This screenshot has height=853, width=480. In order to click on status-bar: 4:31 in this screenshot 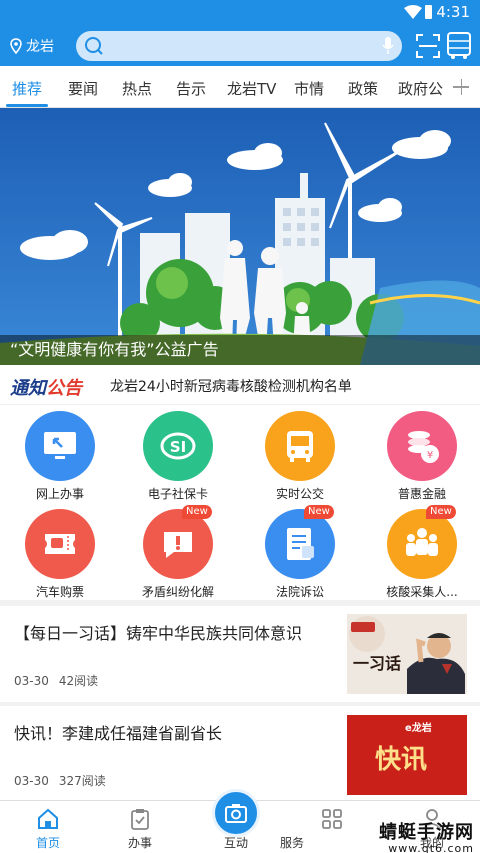, I will do `click(240, 13)`.